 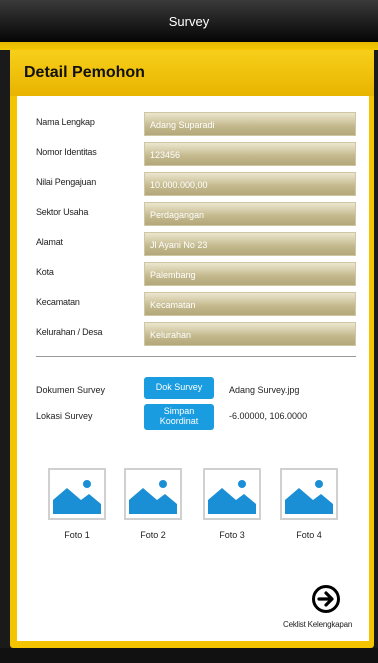 What do you see at coordinates (189, 46) in the screenshot?
I see `accent-bar` at bounding box center [189, 46].